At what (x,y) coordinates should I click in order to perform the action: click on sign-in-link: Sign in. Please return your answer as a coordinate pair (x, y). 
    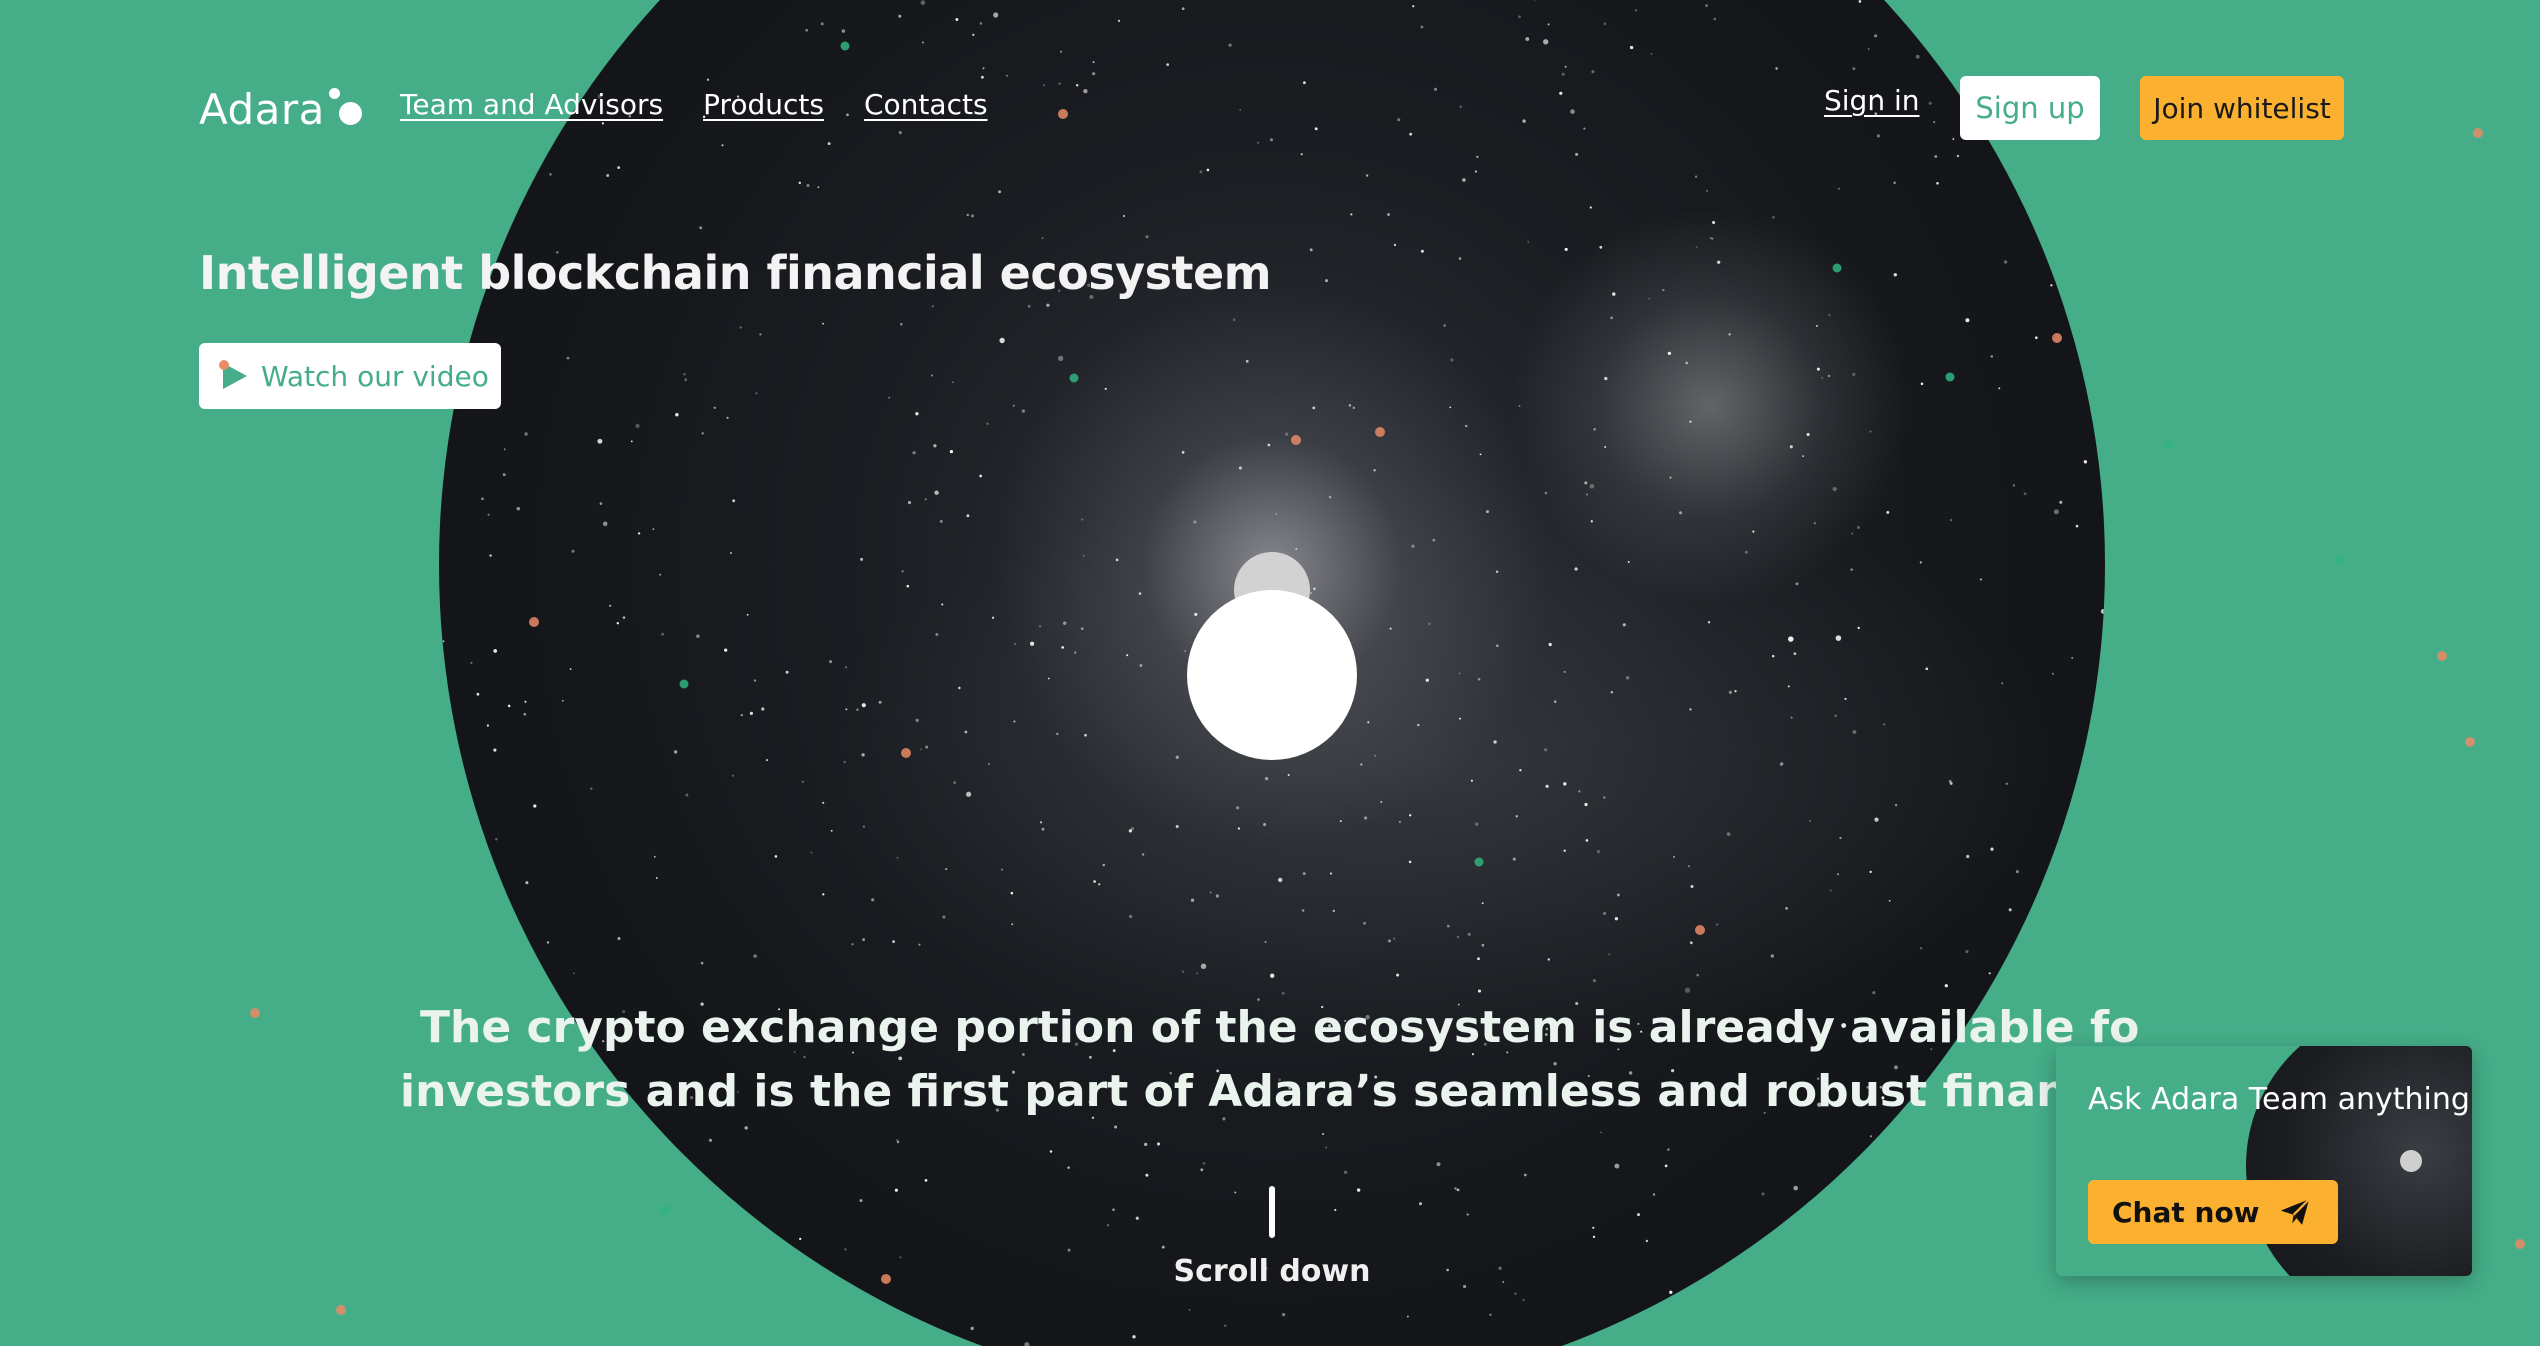
    Looking at the image, I should click on (1872, 100).